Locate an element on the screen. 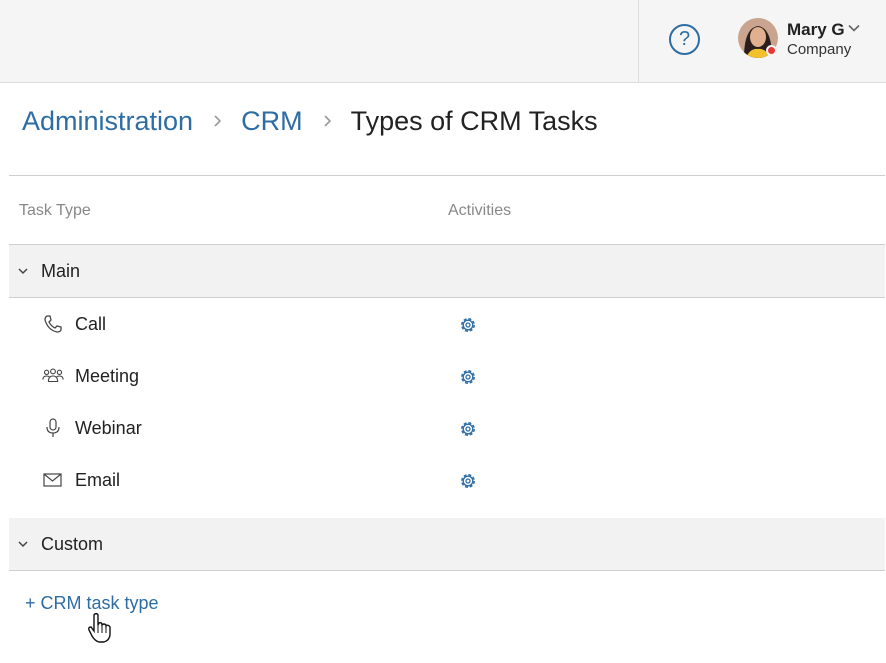 The height and width of the screenshot is (663, 886). people-icon is located at coordinates (53, 375).